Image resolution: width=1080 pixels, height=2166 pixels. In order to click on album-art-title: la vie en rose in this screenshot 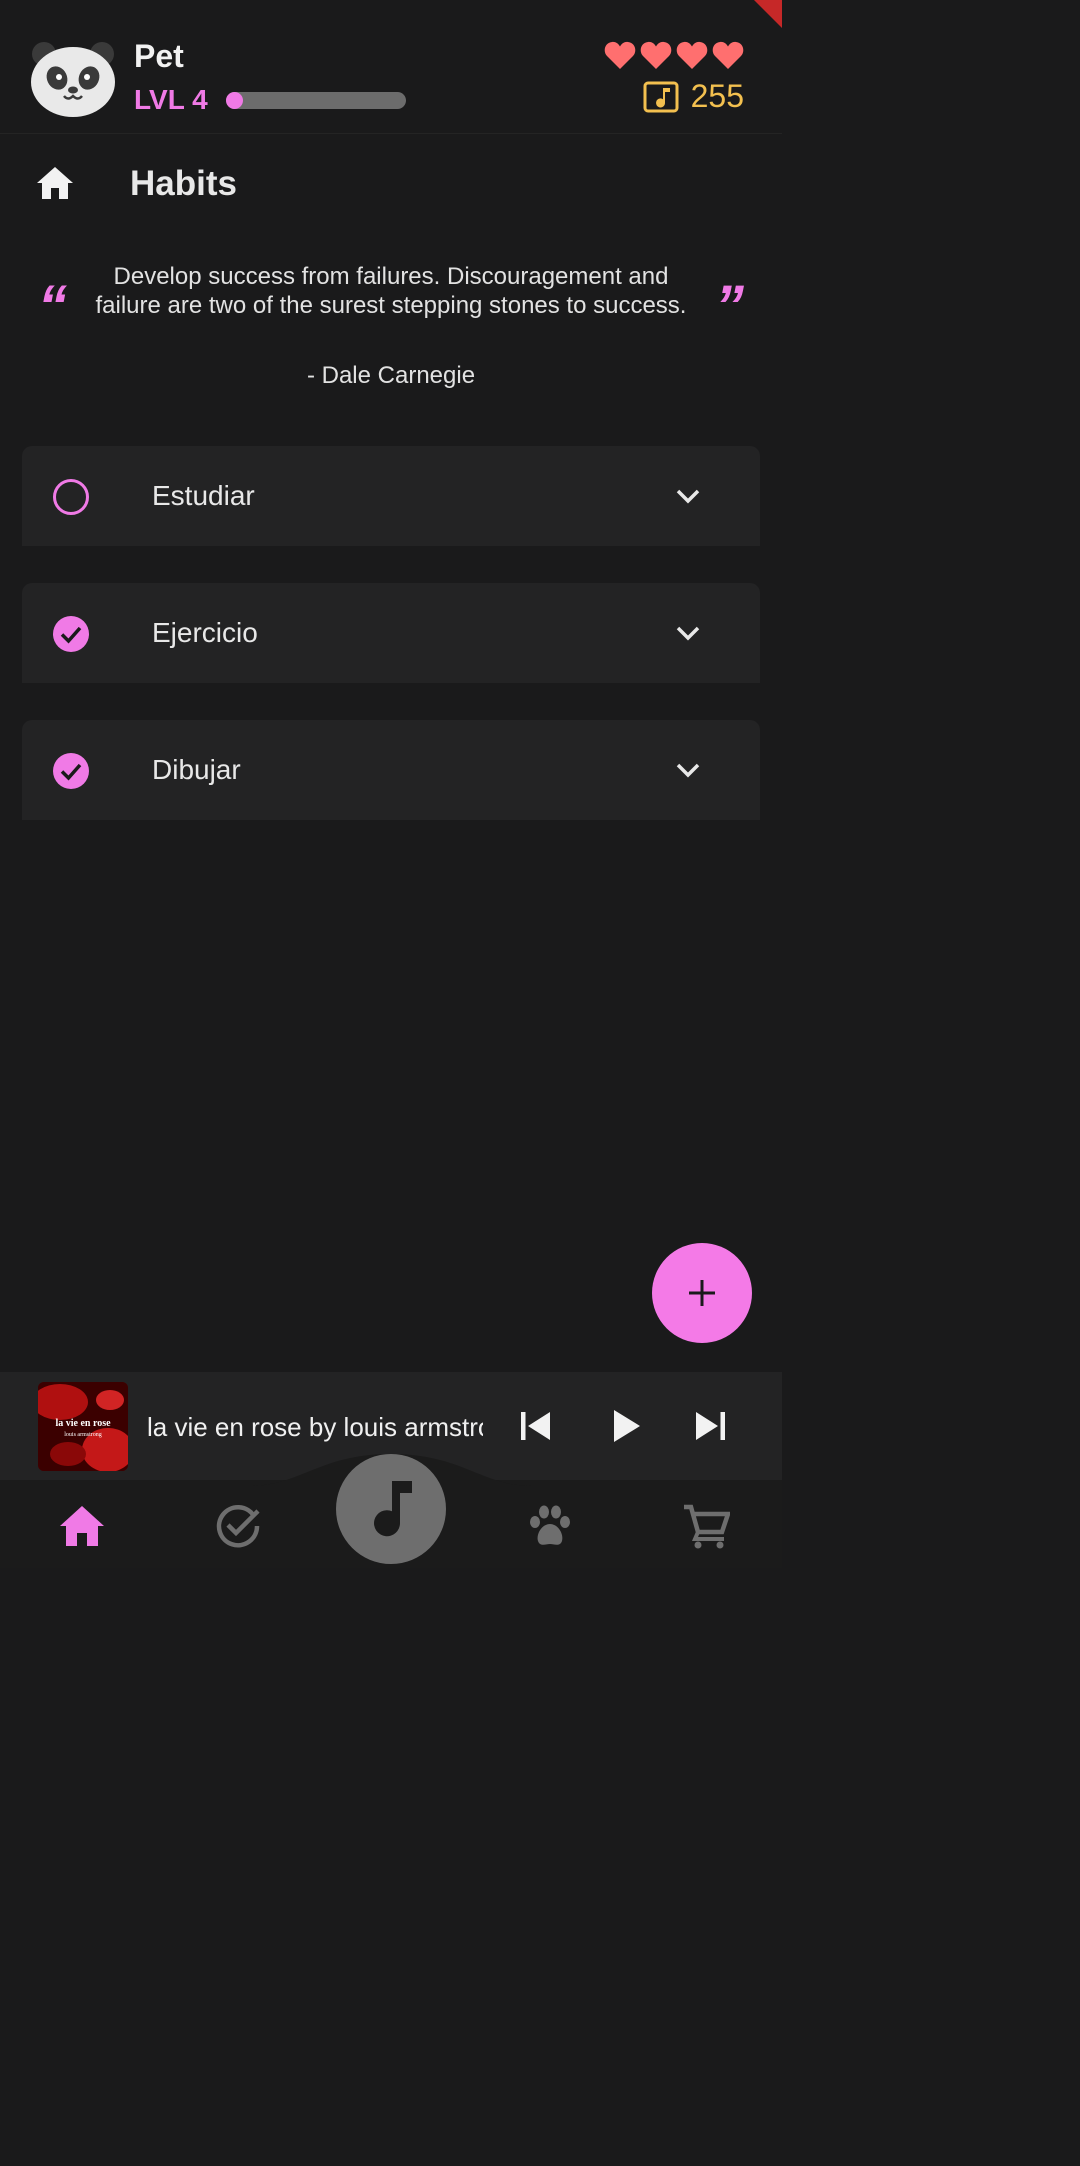, I will do `click(83, 1423)`.